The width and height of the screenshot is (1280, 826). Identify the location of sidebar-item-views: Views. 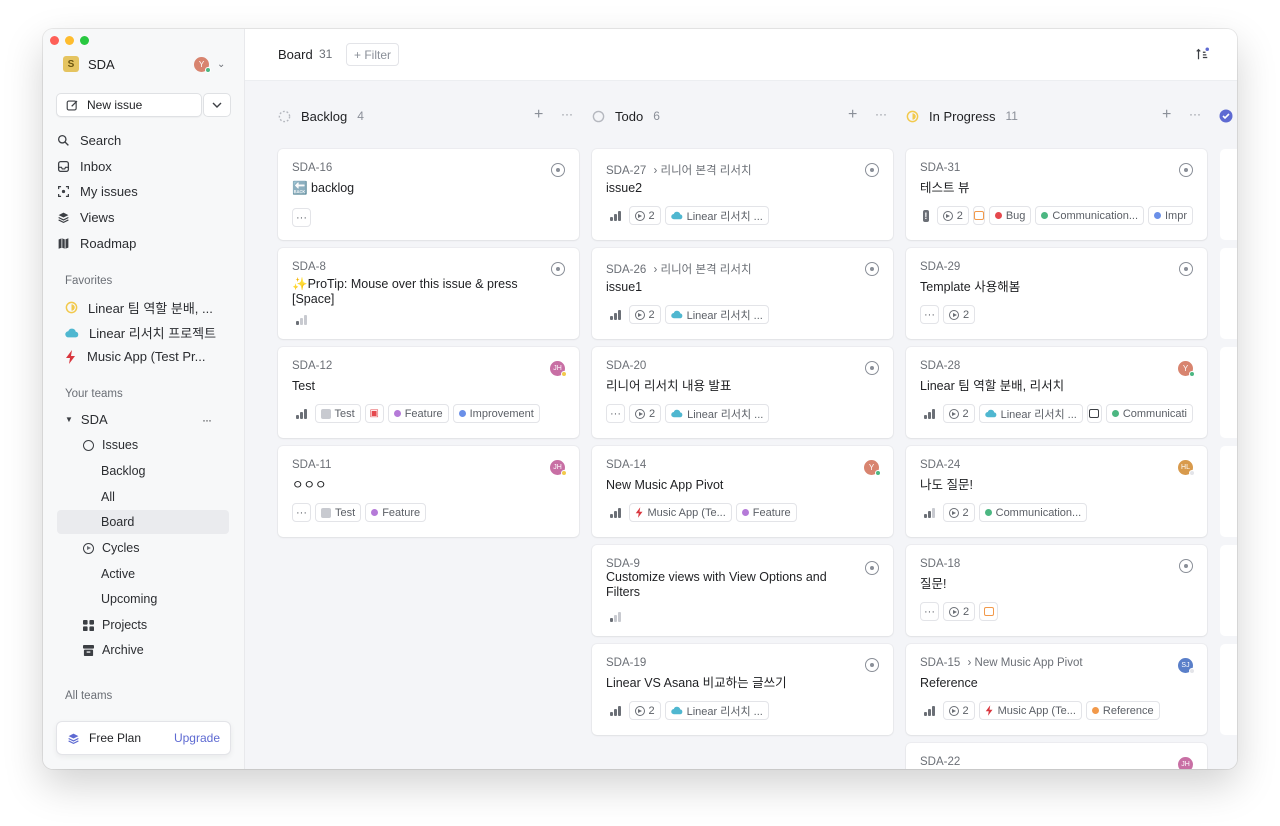
(85, 217).